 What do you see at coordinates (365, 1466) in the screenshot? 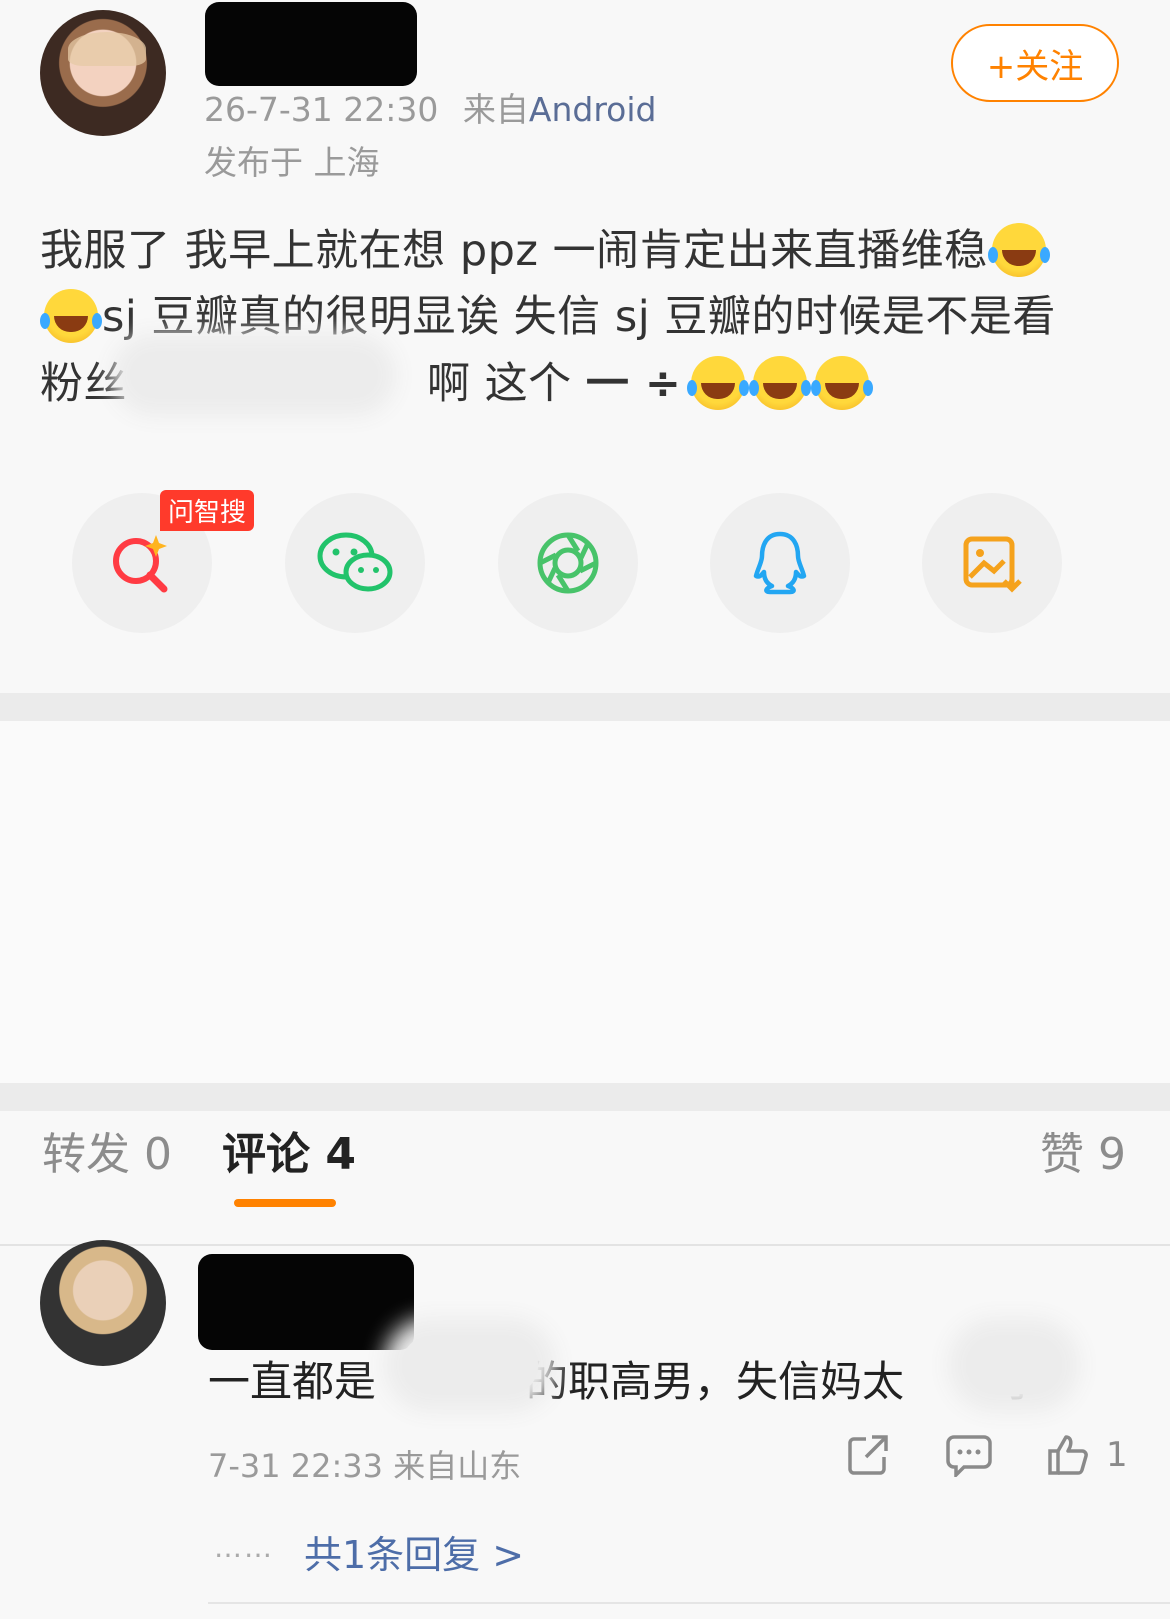
I see `comment-meta: 7-31 22:33 来自山东` at bounding box center [365, 1466].